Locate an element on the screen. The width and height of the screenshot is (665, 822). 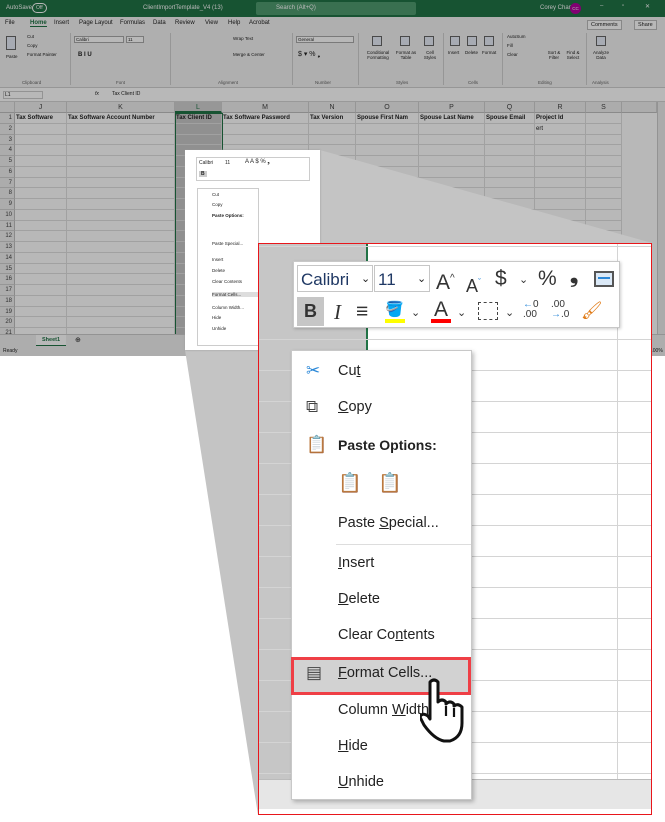
small-menu-item-copy: Copy is located at coordinates (217, 204).